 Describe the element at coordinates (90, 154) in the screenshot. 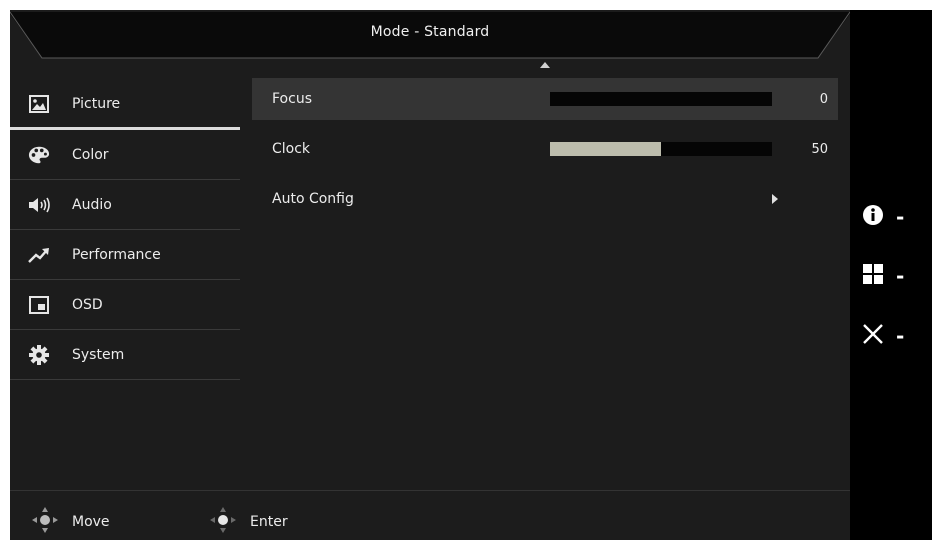

I see `sidebar-item-label: Color` at that location.